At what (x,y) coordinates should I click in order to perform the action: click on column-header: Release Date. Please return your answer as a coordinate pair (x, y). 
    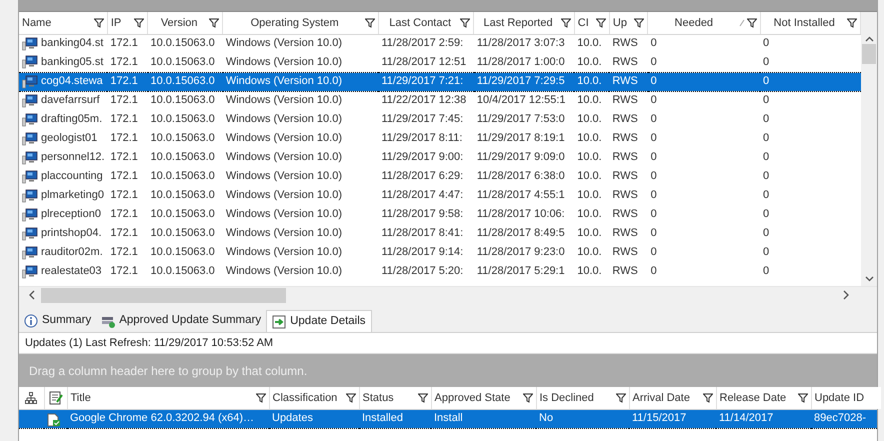
    Looking at the image, I should click on (763, 398).